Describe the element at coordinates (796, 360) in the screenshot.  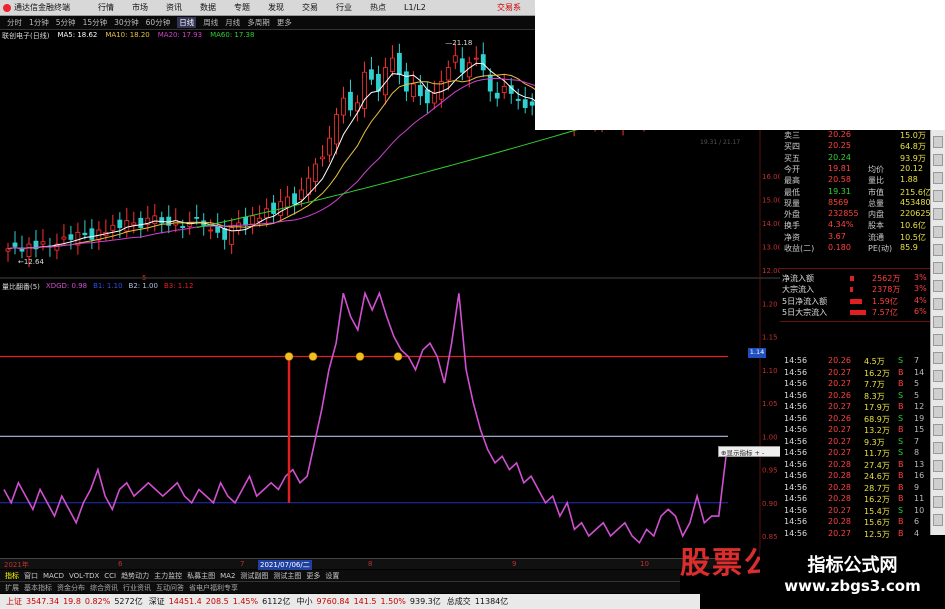
I see `tick-time: 14:56` at that location.